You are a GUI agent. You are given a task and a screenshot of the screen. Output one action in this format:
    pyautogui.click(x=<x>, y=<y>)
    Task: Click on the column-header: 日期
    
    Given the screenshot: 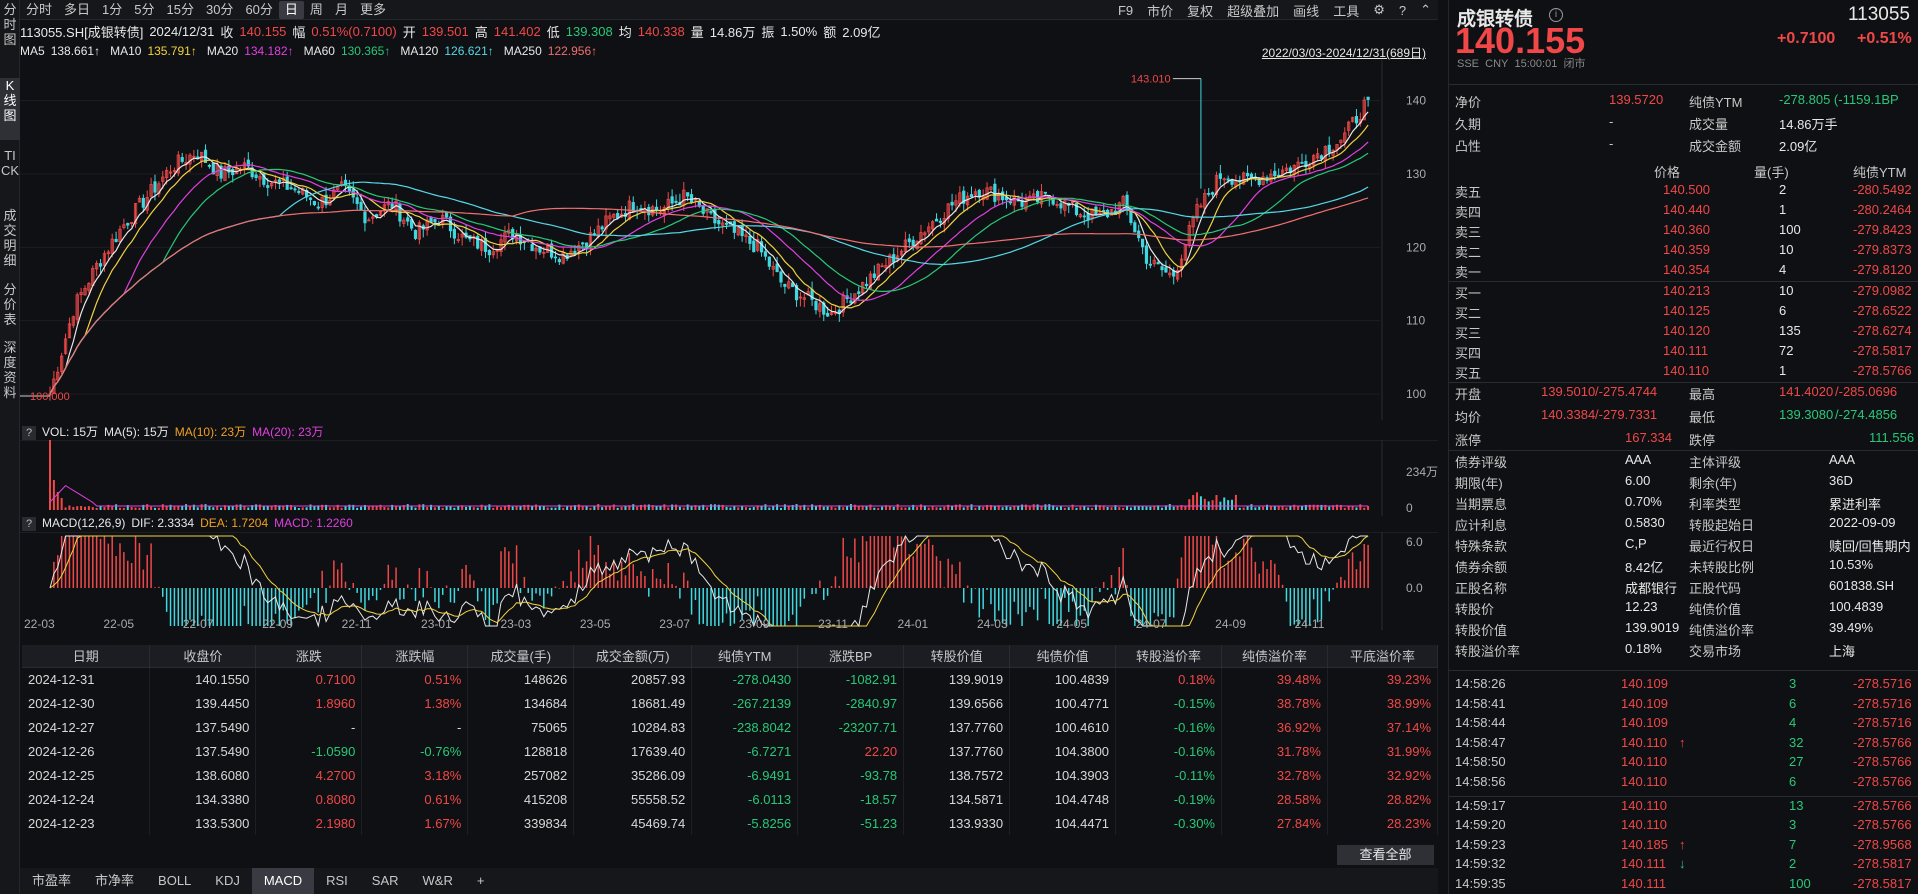 What is the action you would take?
    pyautogui.click(x=86, y=656)
    